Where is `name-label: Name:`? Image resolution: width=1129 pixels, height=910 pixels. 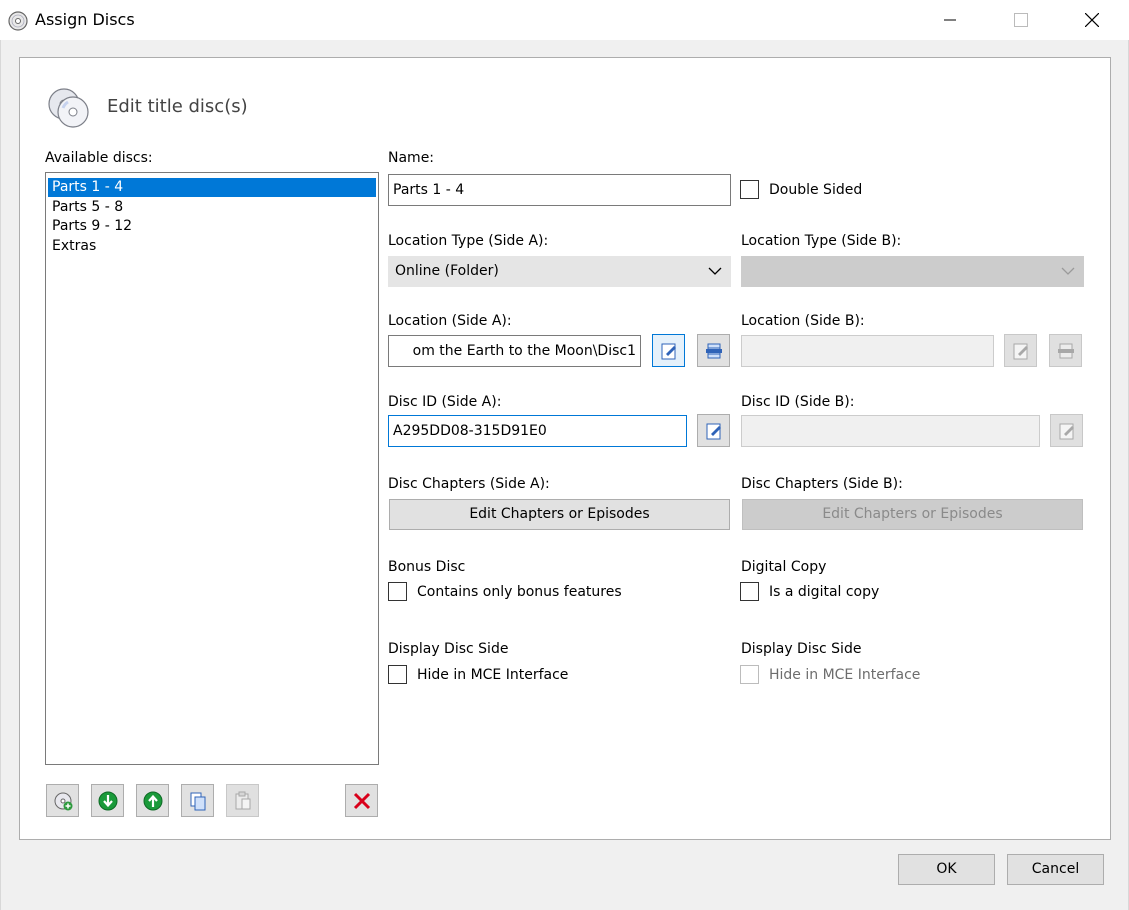
name-label: Name: is located at coordinates (411, 158).